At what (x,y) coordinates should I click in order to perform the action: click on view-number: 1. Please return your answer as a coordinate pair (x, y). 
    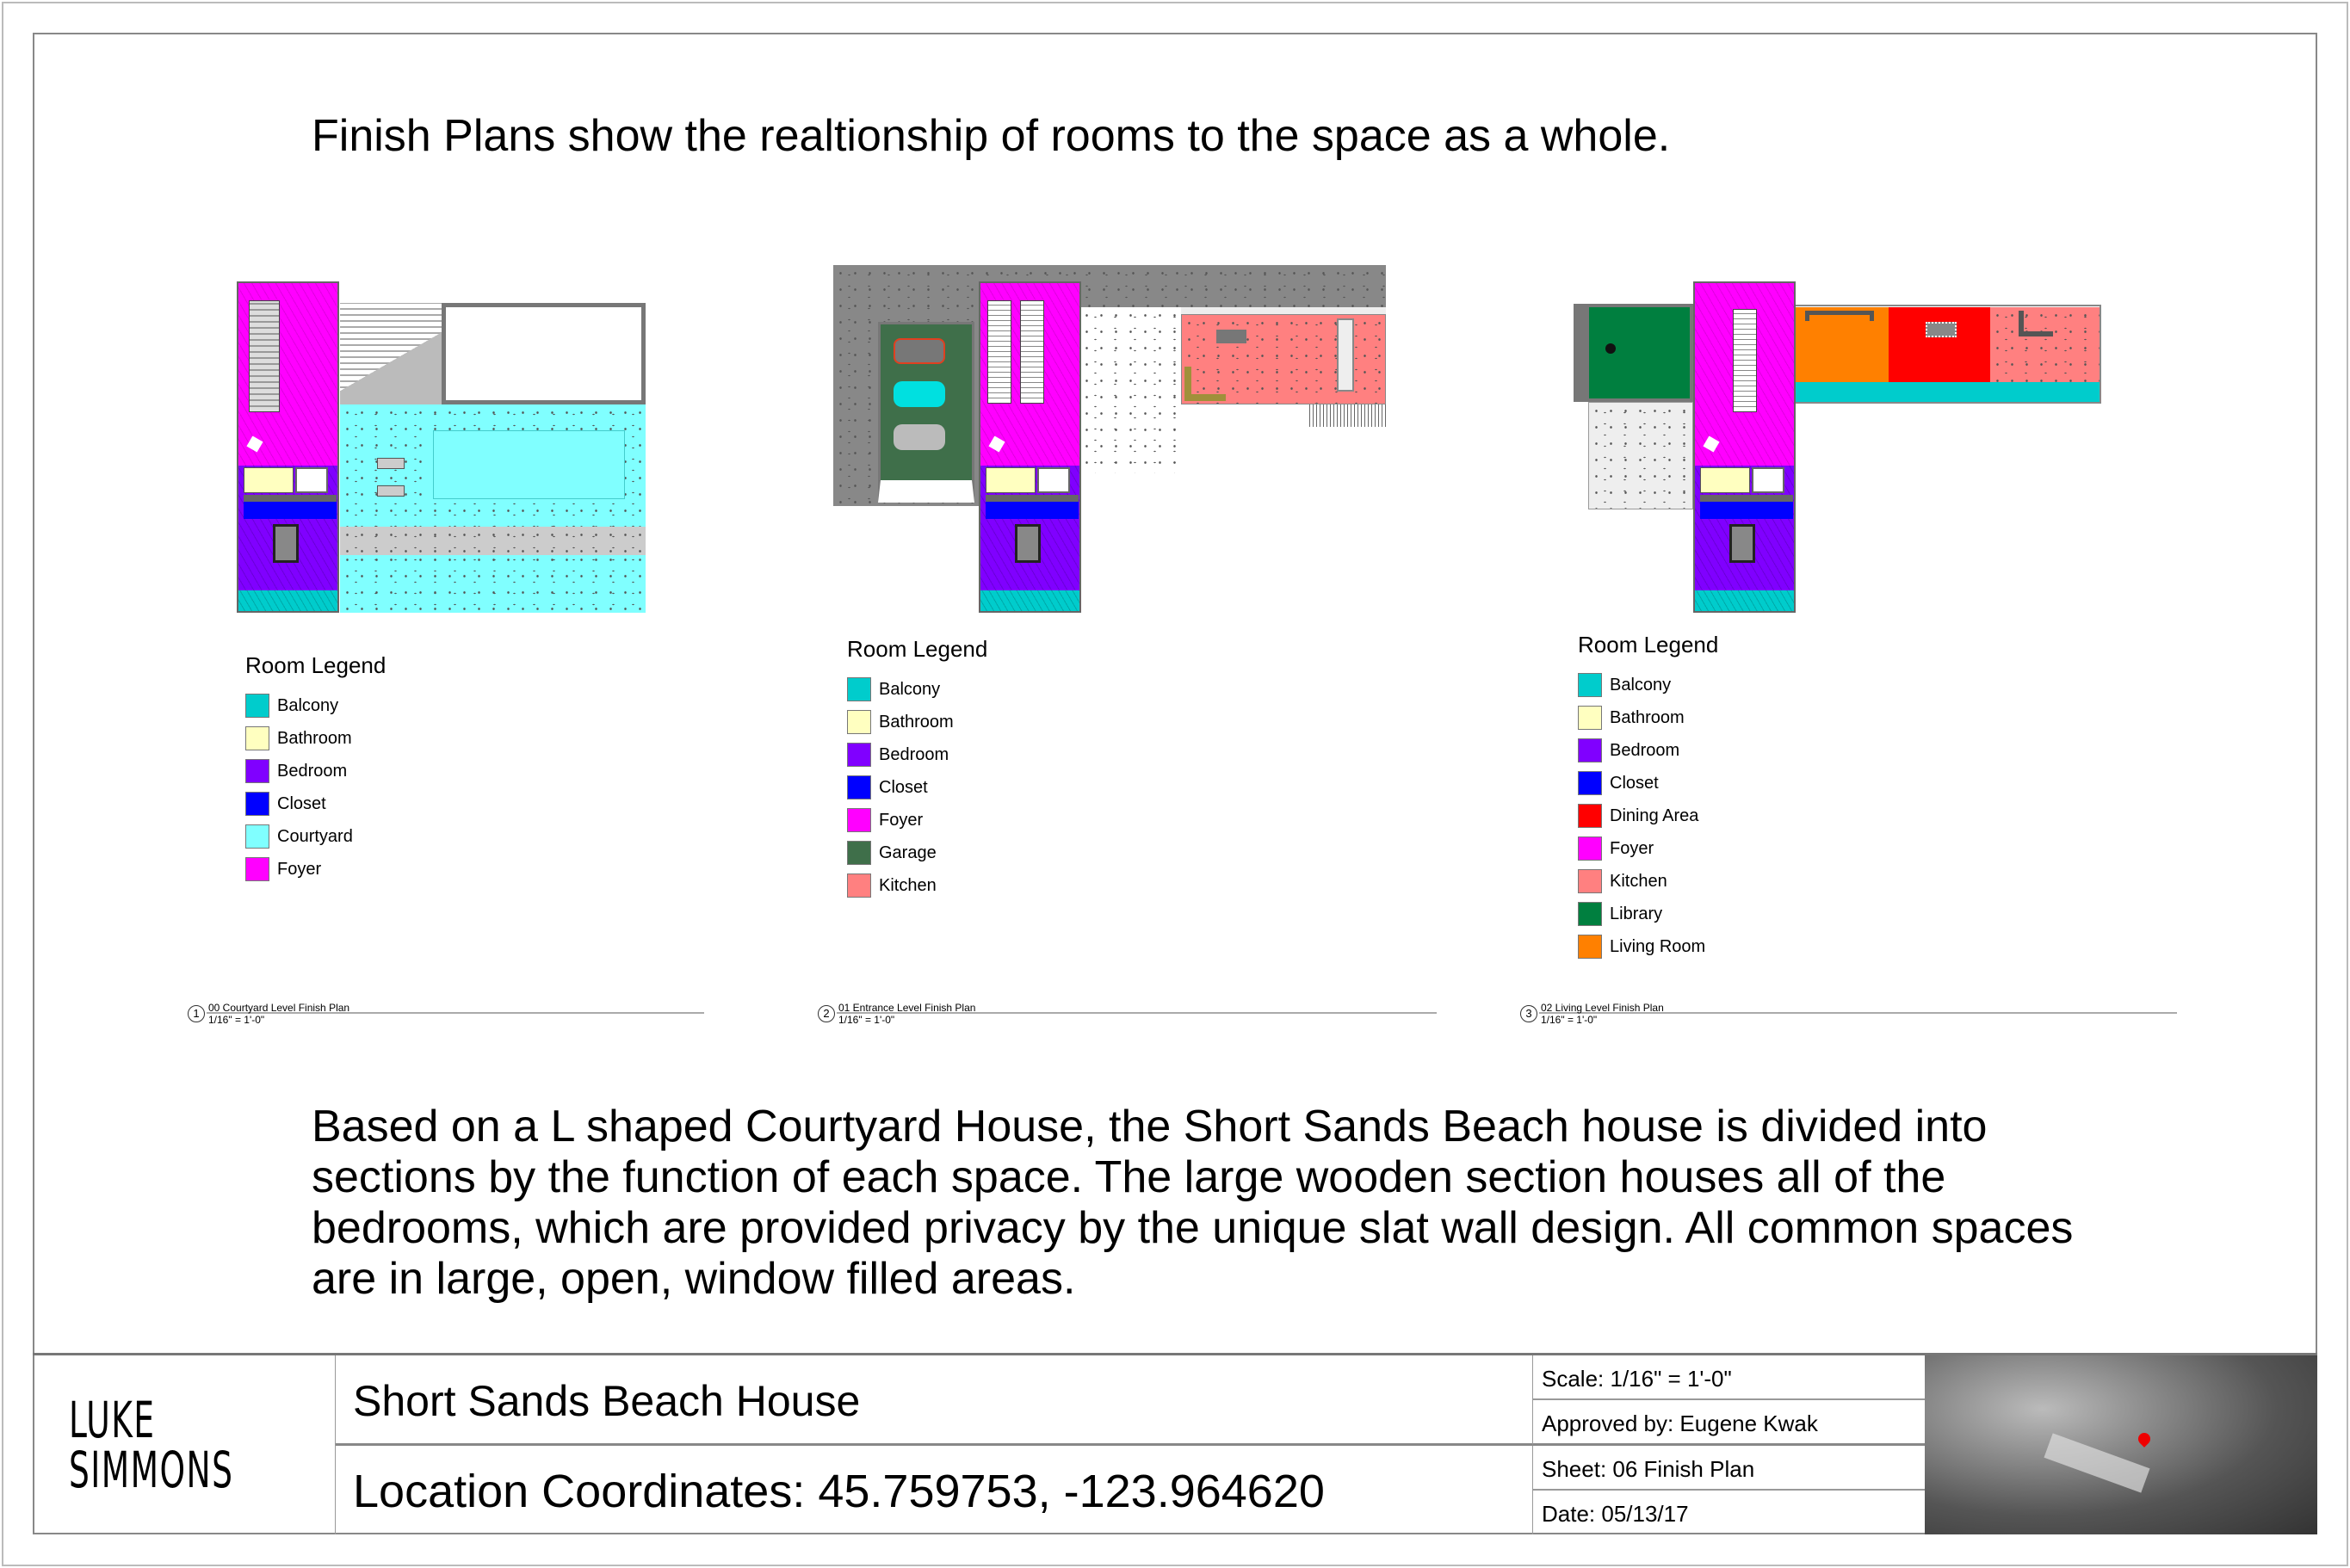
    Looking at the image, I should click on (196, 1013).